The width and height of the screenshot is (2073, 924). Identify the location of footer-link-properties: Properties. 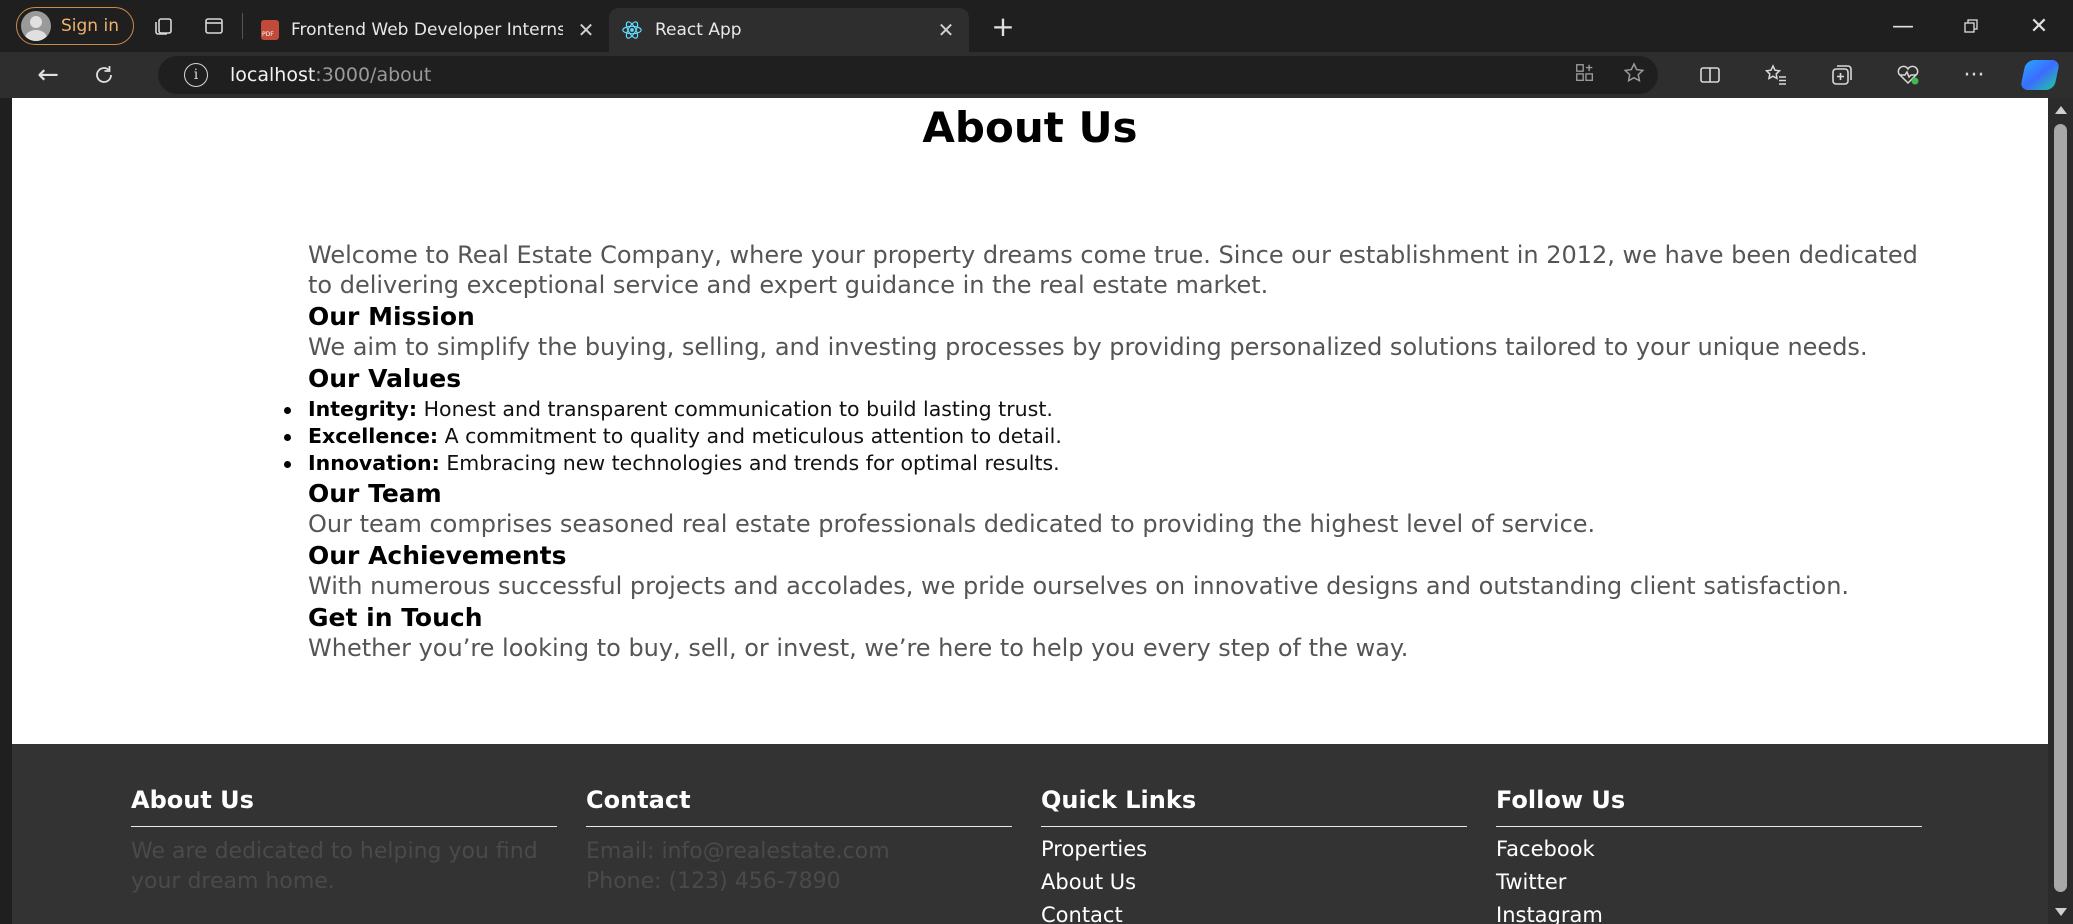
(1254, 849).